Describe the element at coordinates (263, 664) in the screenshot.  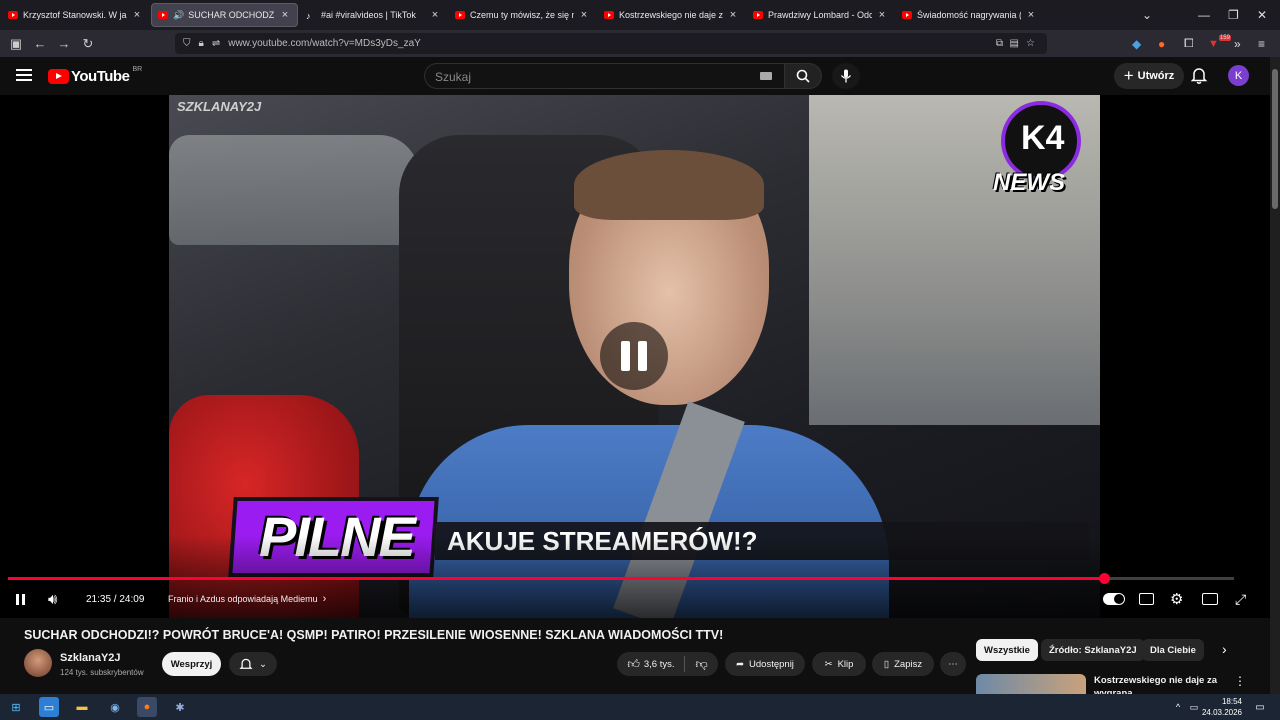
I see `chevron-down-icon: ⌄` at that location.